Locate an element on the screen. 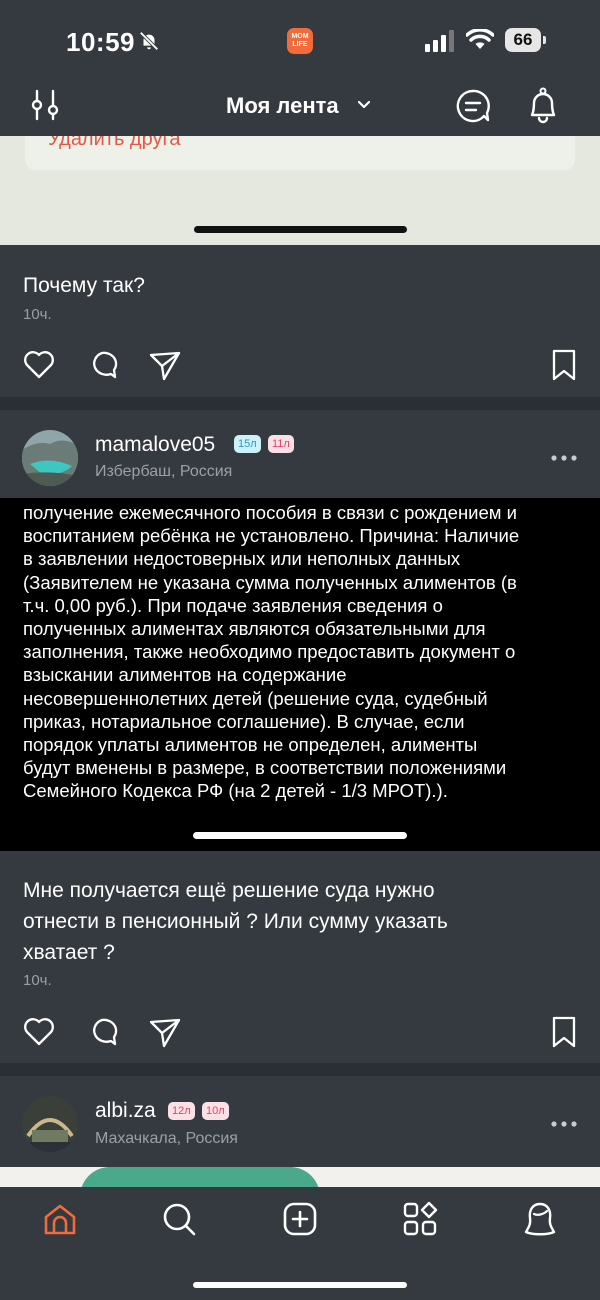 The height and width of the screenshot is (1300, 600). post-caption: Почему так? is located at coordinates (84, 285).